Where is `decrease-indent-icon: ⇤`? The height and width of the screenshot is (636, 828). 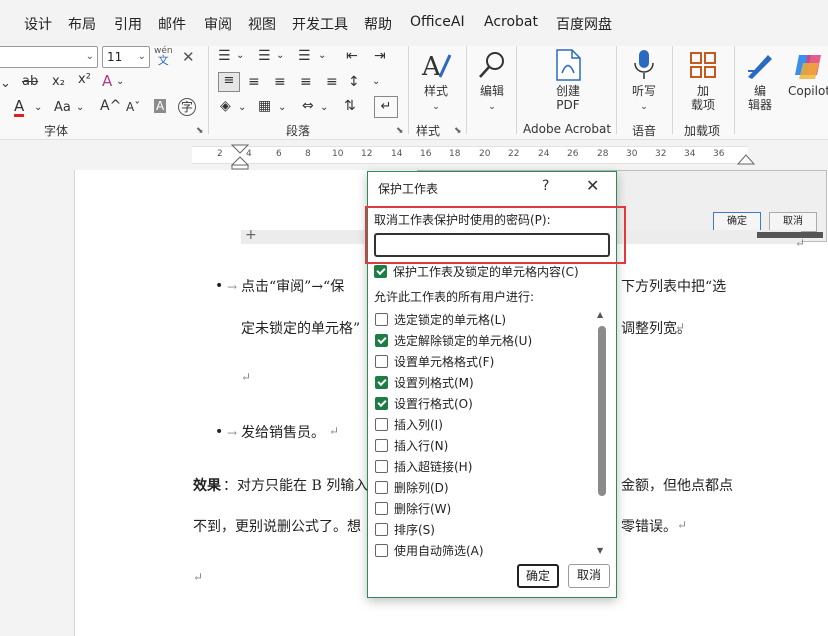 decrease-indent-icon: ⇤ is located at coordinates (352, 56).